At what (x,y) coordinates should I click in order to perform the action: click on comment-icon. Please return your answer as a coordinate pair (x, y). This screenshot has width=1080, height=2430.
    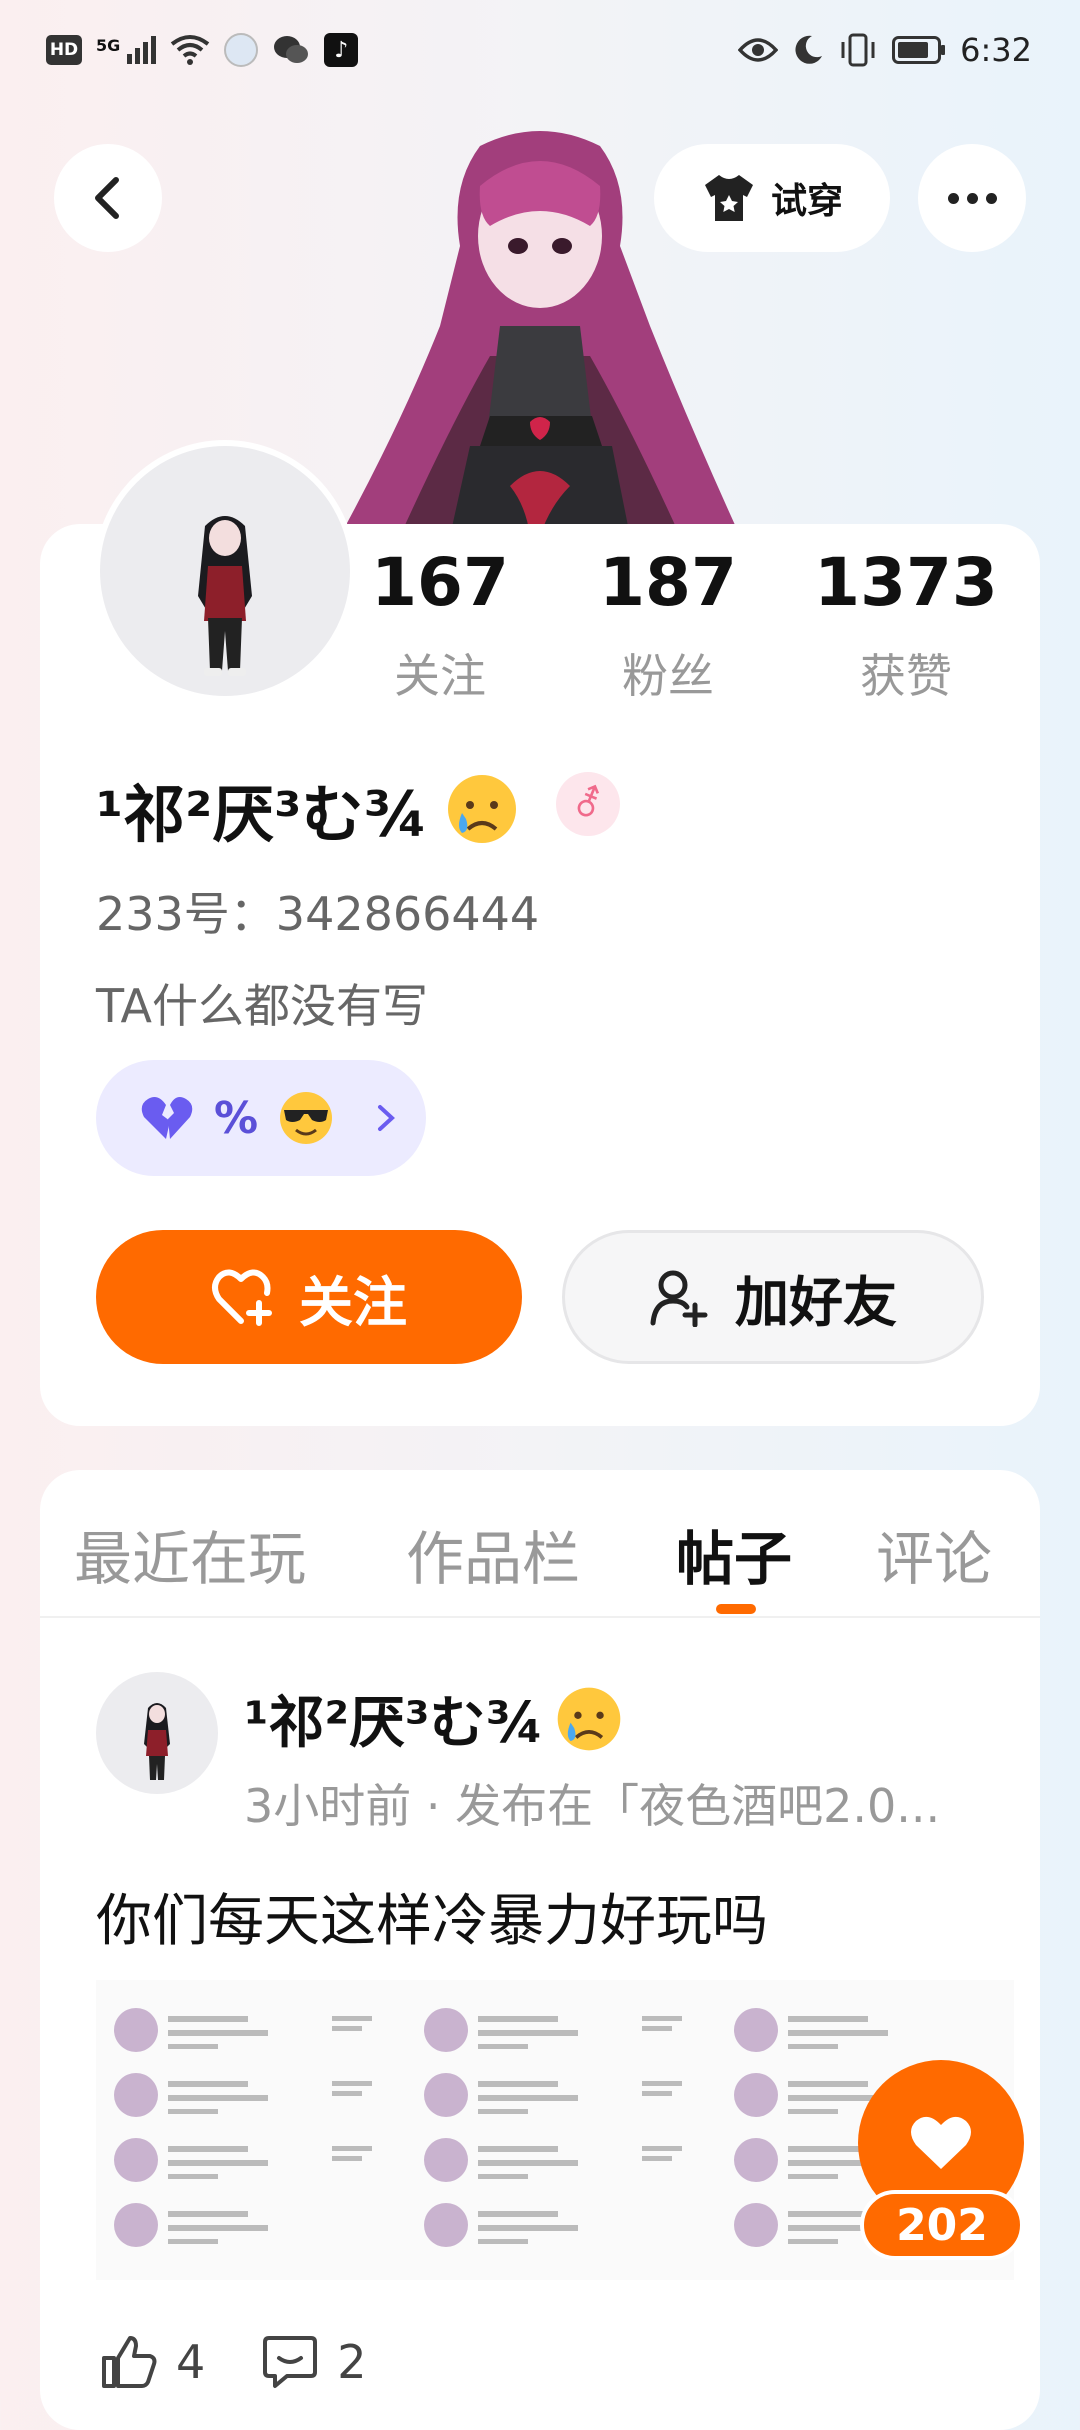
    Looking at the image, I should click on (290, 2362).